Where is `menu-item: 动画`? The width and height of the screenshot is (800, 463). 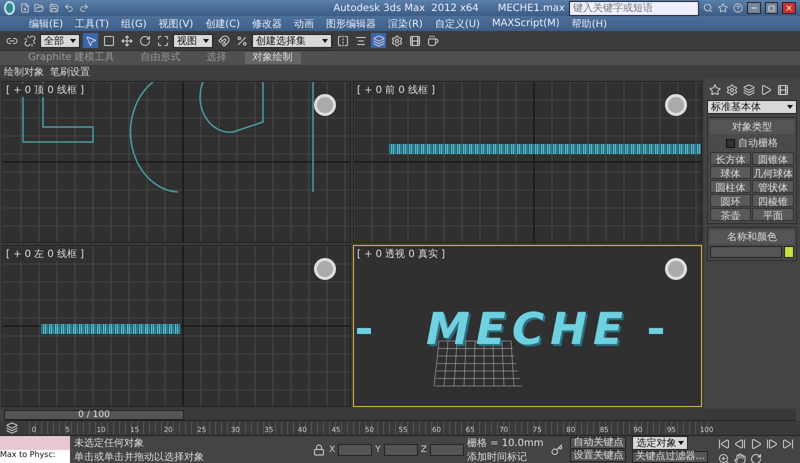
menu-item: 动画 is located at coordinates (304, 23).